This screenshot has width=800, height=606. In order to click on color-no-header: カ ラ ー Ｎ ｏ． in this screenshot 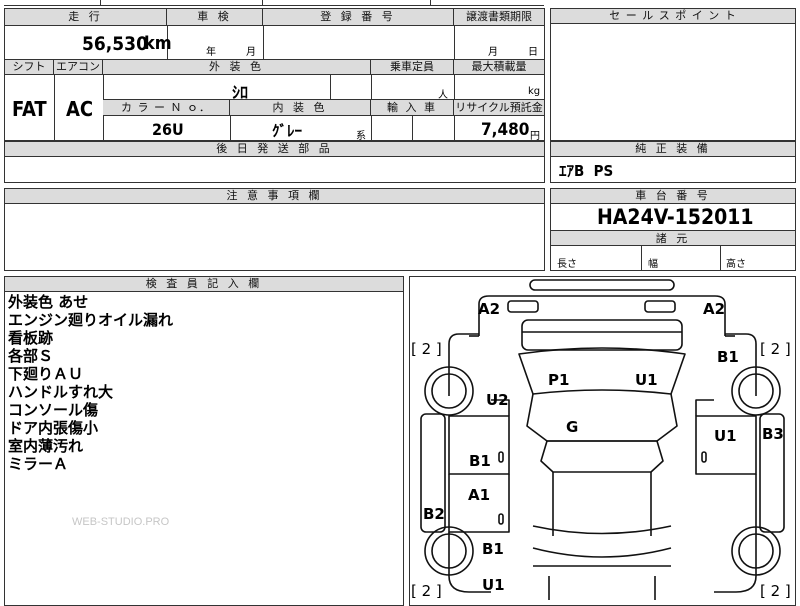, I will do `click(166, 108)`.